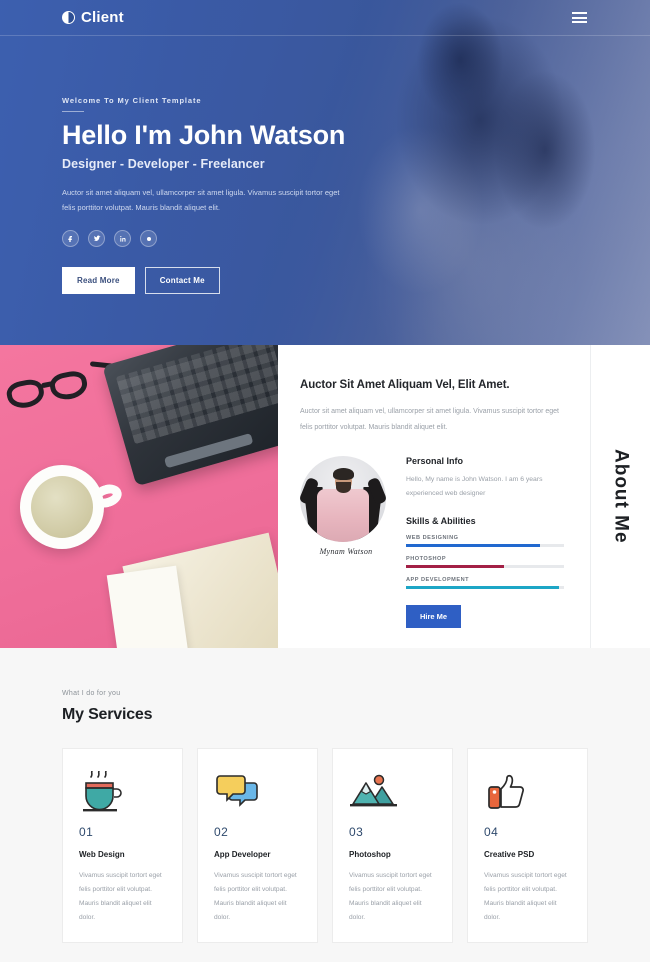 Image resolution: width=650 pixels, height=962 pixels. Describe the element at coordinates (343, 515) in the screenshot. I see `avatar-torso` at that location.